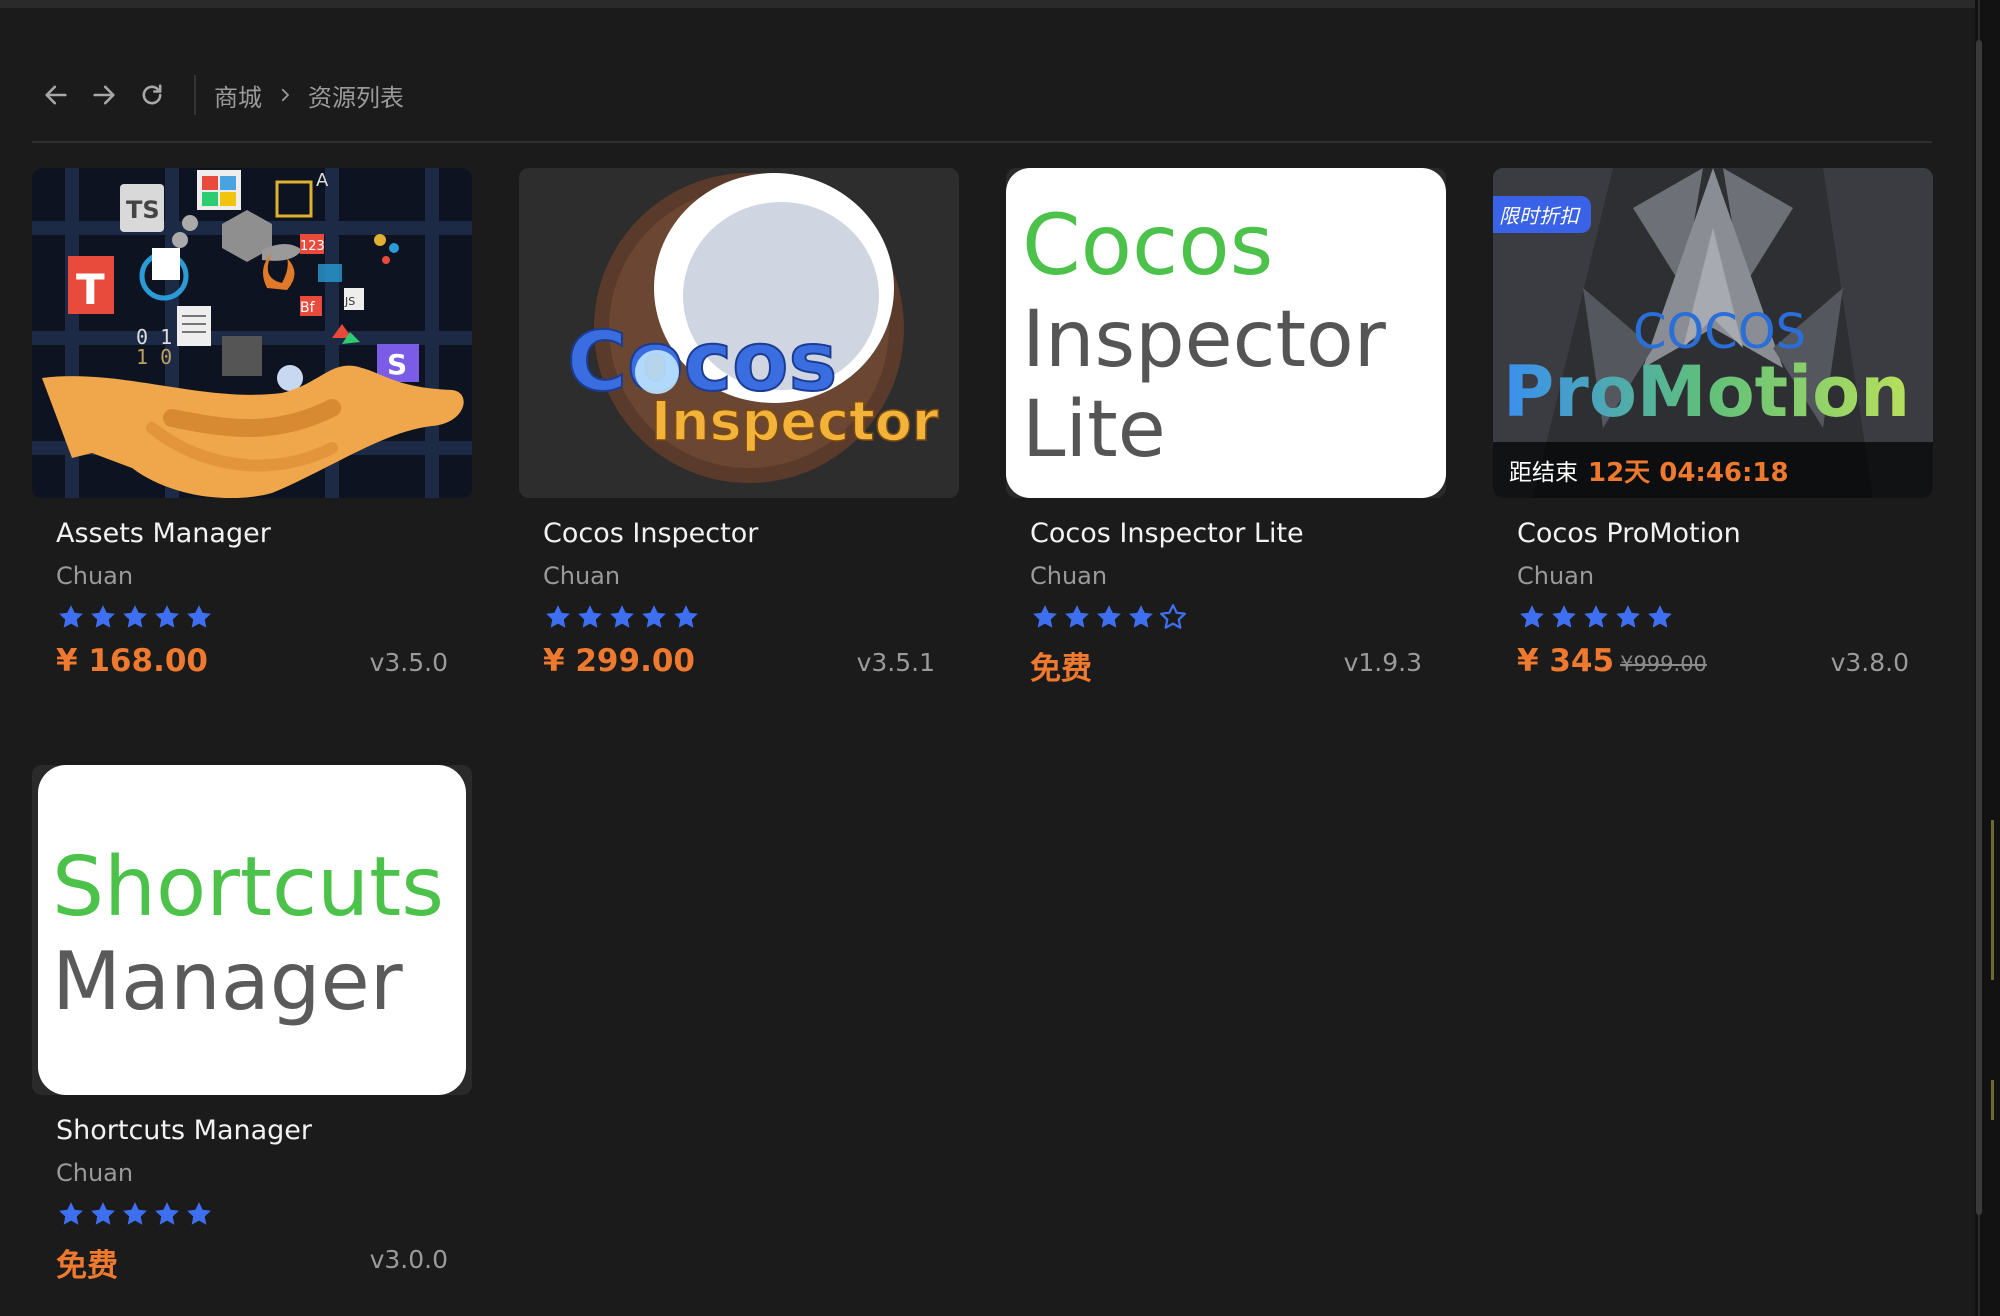  Describe the element at coordinates (987, 4) in the screenshot. I see `window-top-strip` at that location.